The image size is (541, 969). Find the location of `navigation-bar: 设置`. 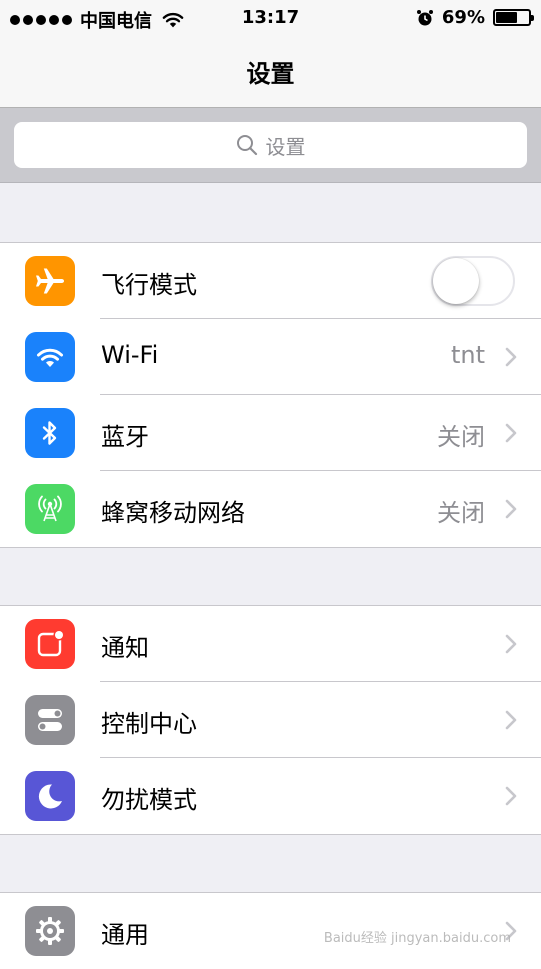

navigation-bar: 设置 is located at coordinates (270, 72).